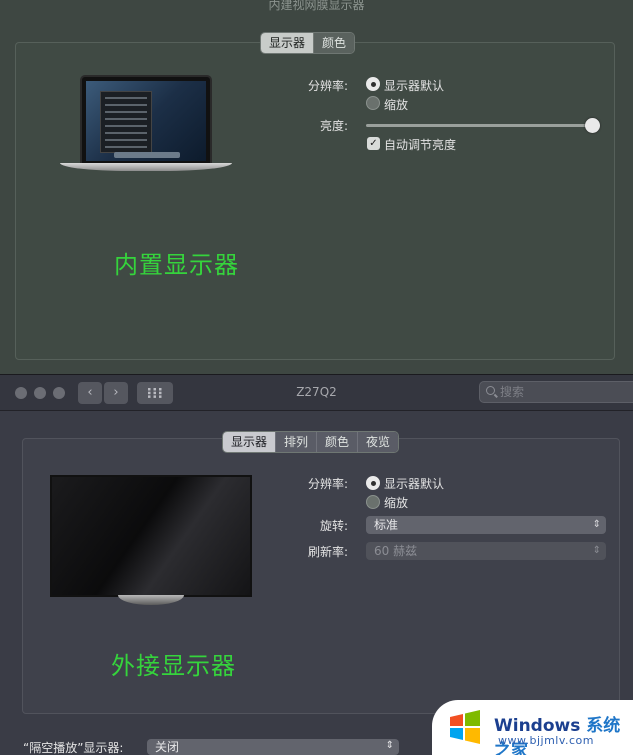  I want to click on rotation-label: 旋转:, so click(333, 526).